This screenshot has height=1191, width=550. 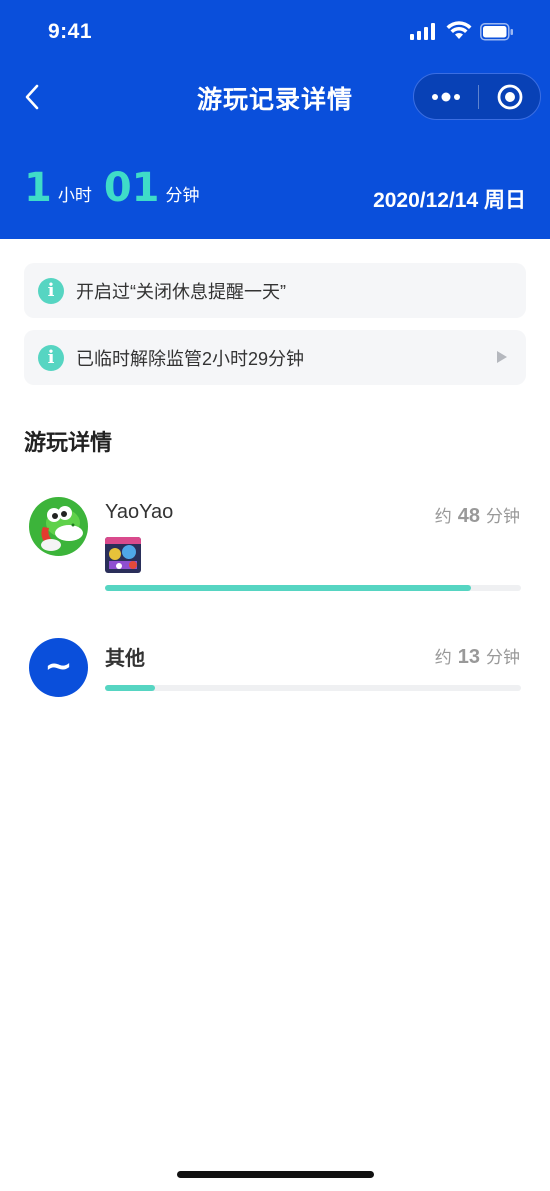 What do you see at coordinates (182, 195) in the screenshot?
I see `minutes-unit: 分钟` at bounding box center [182, 195].